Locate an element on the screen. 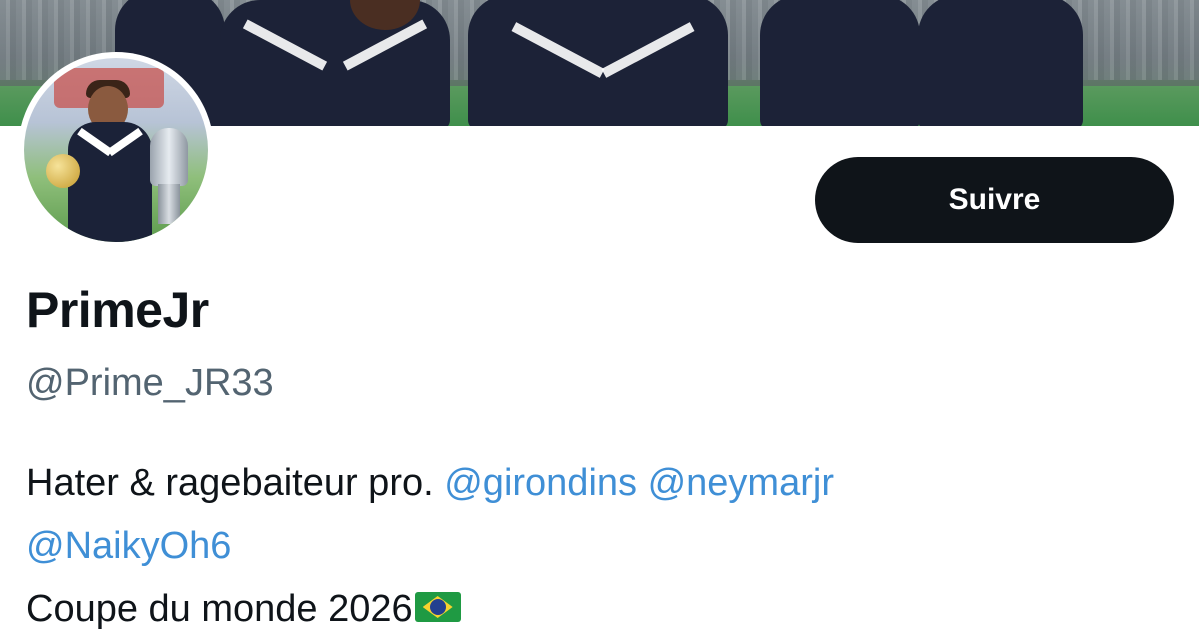 The width and height of the screenshot is (1199, 637). bio-text: Hater & ragebaiteur pro. is located at coordinates (230, 483).